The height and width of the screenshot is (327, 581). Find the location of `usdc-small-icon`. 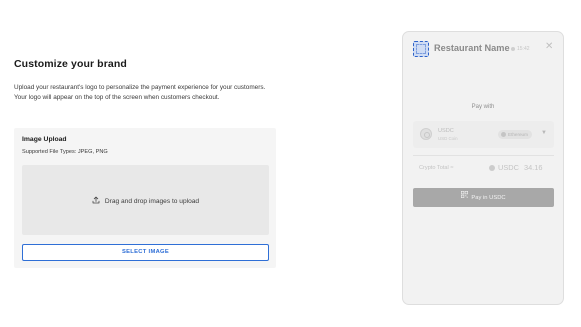

usdc-small-icon is located at coordinates (492, 168).